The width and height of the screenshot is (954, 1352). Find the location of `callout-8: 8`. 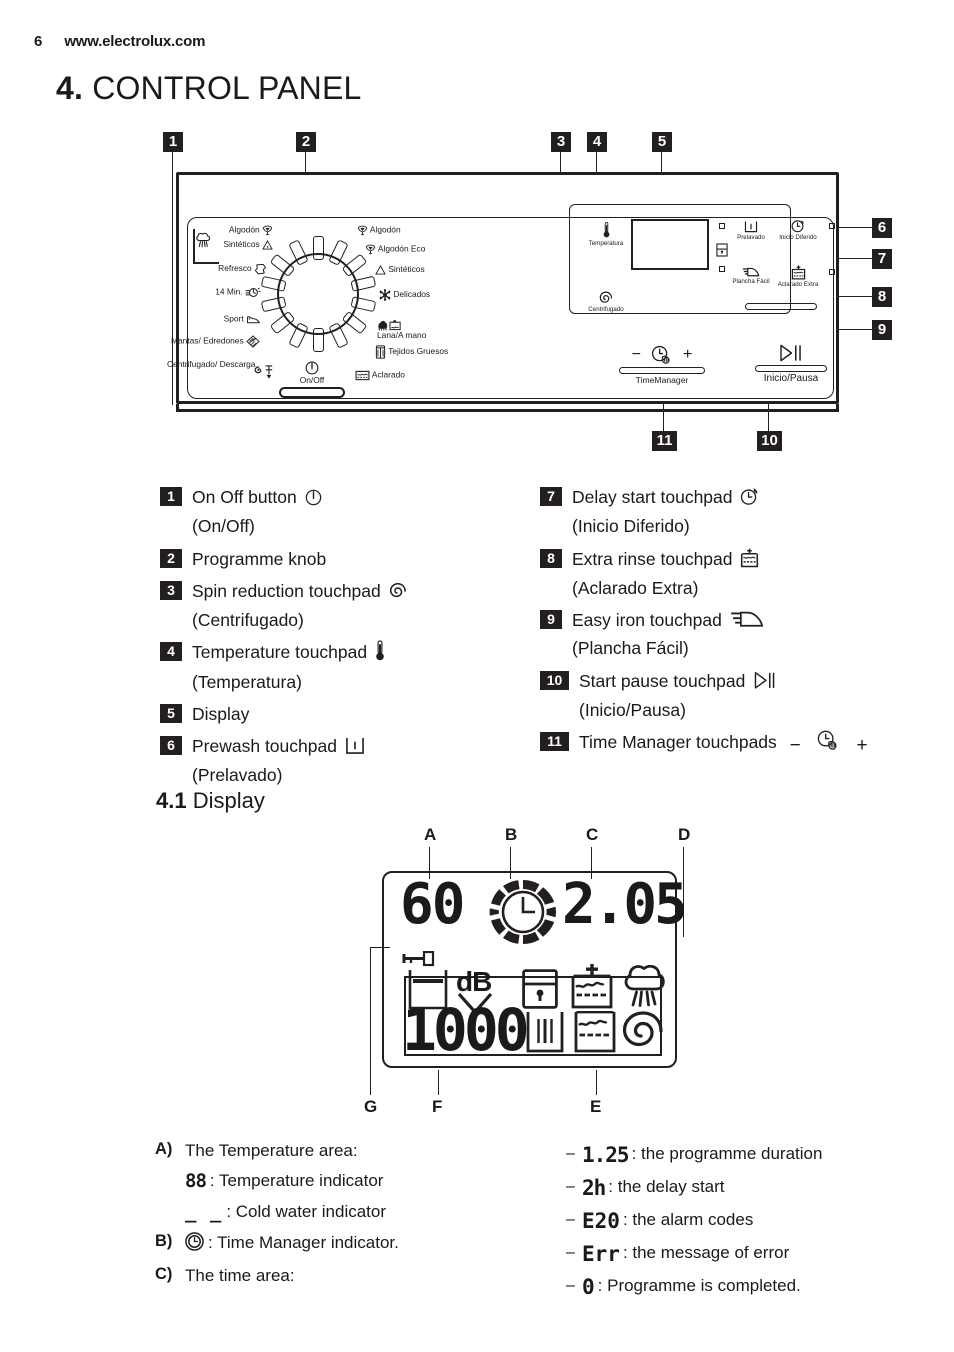

callout-8: 8 is located at coordinates (882, 297).